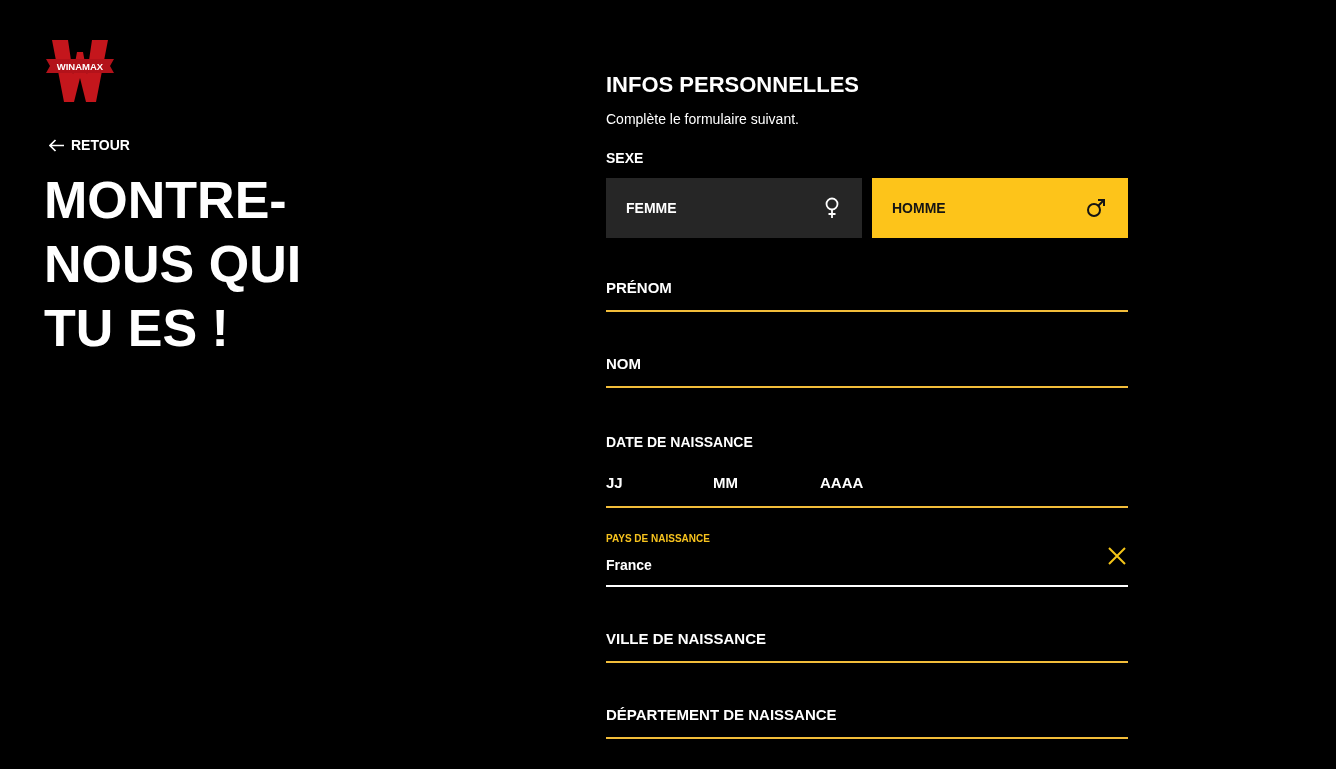 The image size is (1336, 769). What do you see at coordinates (658, 539) in the screenshot?
I see `field-label: PAYS DE NAISSANCE` at bounding box center [658, 539].